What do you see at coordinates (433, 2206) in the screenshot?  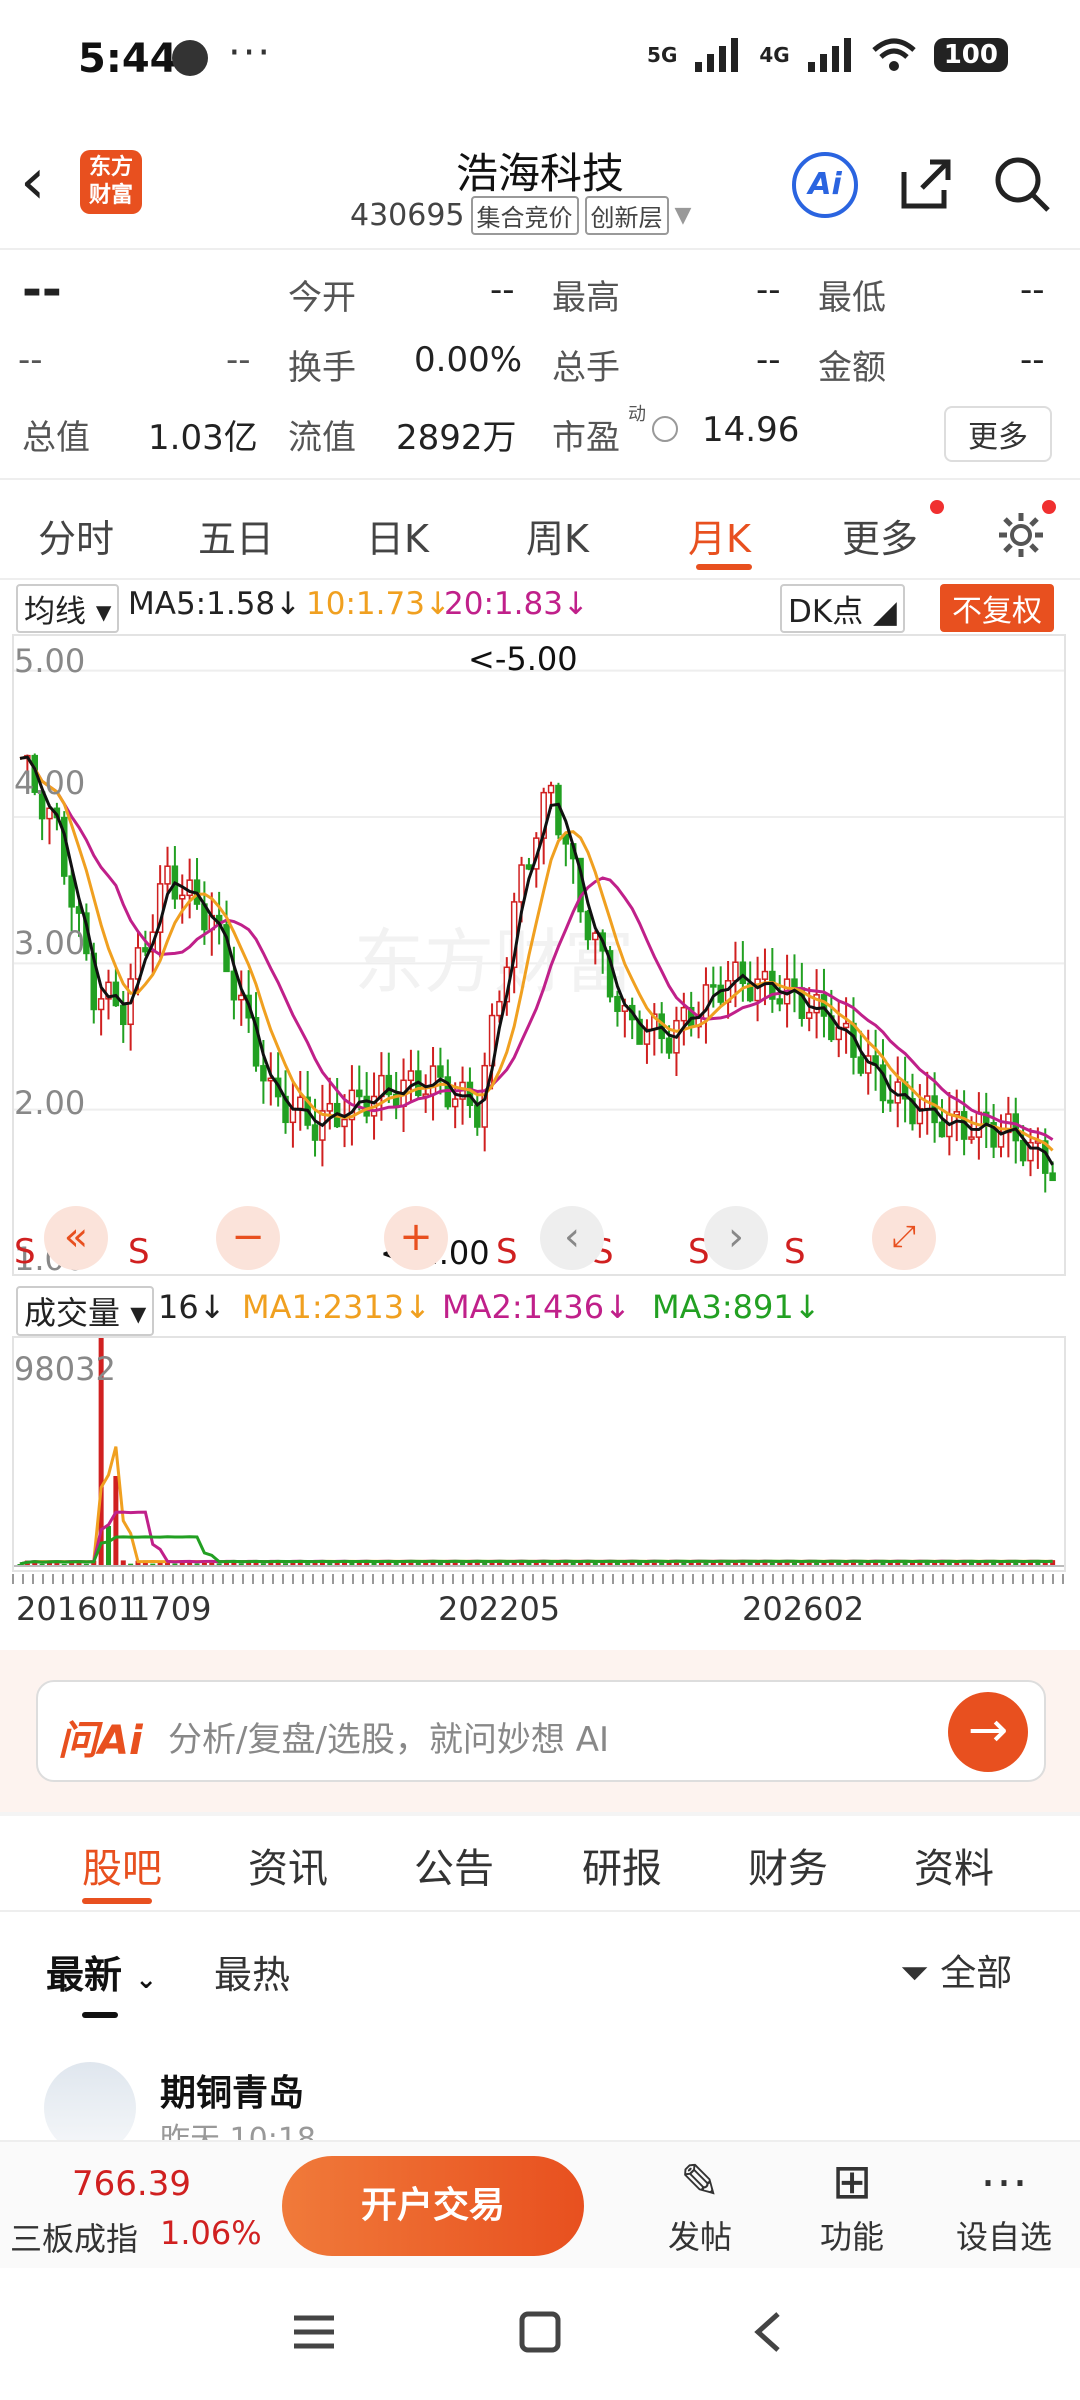 I see `open-account-button: 开户交易` at bounding box center [433, 2206].